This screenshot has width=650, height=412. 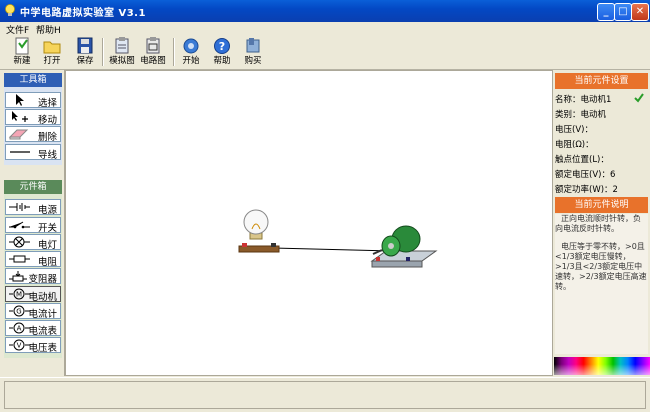 What do you see at coordinates (42, 314) in the screenshot?
I see `component-galvanometer-label: 电流计` at bounding box center [42, 314].